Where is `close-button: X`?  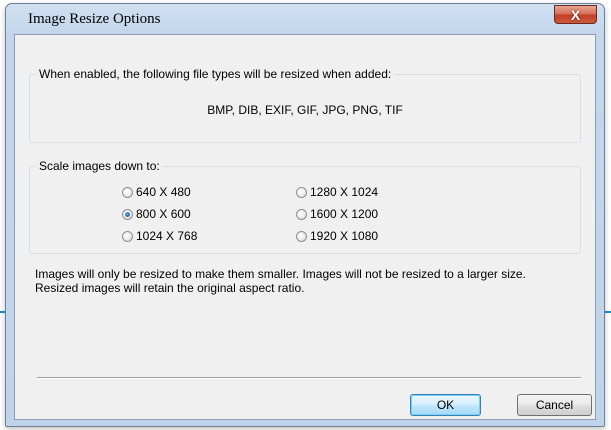 close-button: X is located at coordinates (575, 14).